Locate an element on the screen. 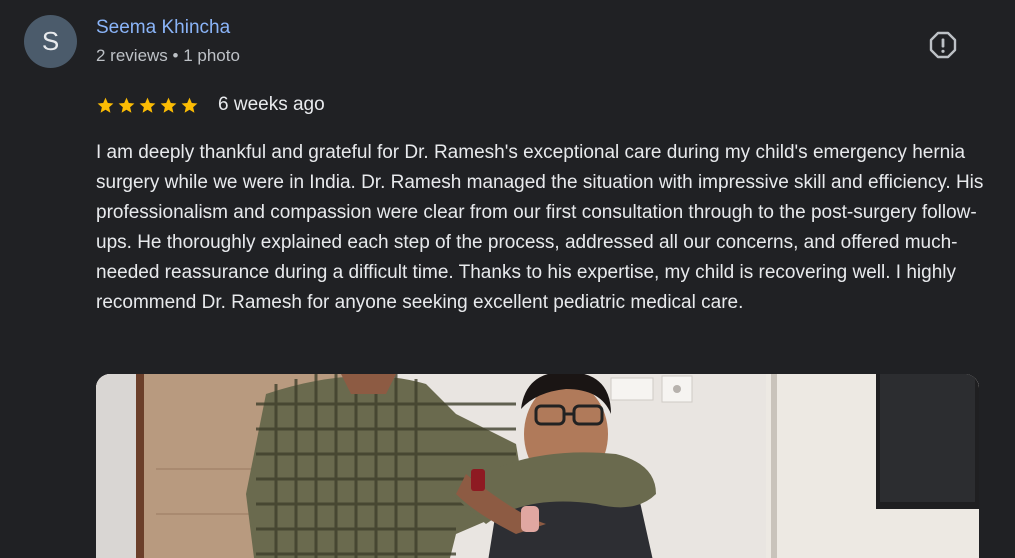 This screenshot has height=558, width=1015. star-rating is located at coordinates (147, 105).